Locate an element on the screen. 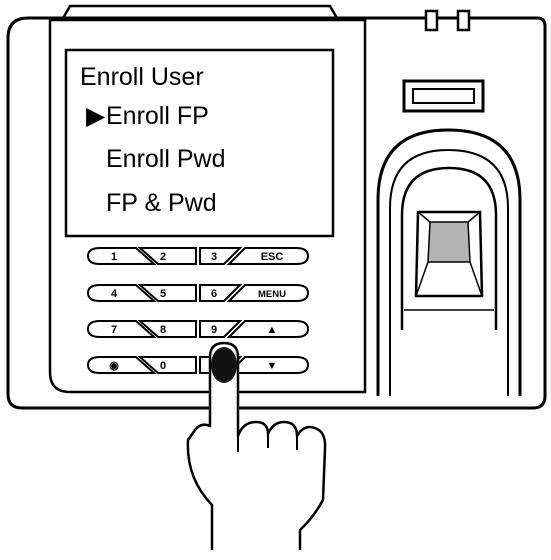 The height and width of the screenshot is (560, 551). lcd-menu-item-enroll-fp: Enroll FP is located at coordinates (157, 116).